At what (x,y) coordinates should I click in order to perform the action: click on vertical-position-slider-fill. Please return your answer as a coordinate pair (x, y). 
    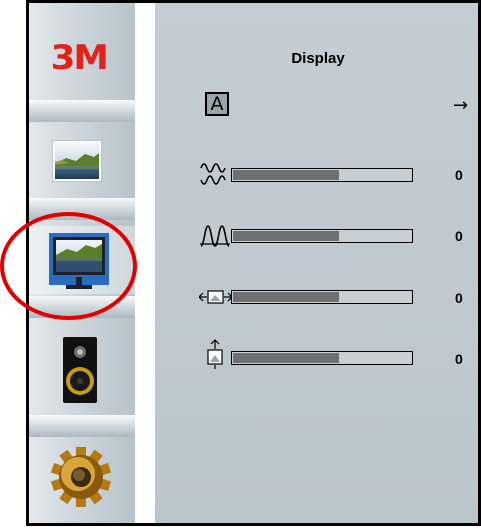
    Looking at the image, I should click on (286, 358).